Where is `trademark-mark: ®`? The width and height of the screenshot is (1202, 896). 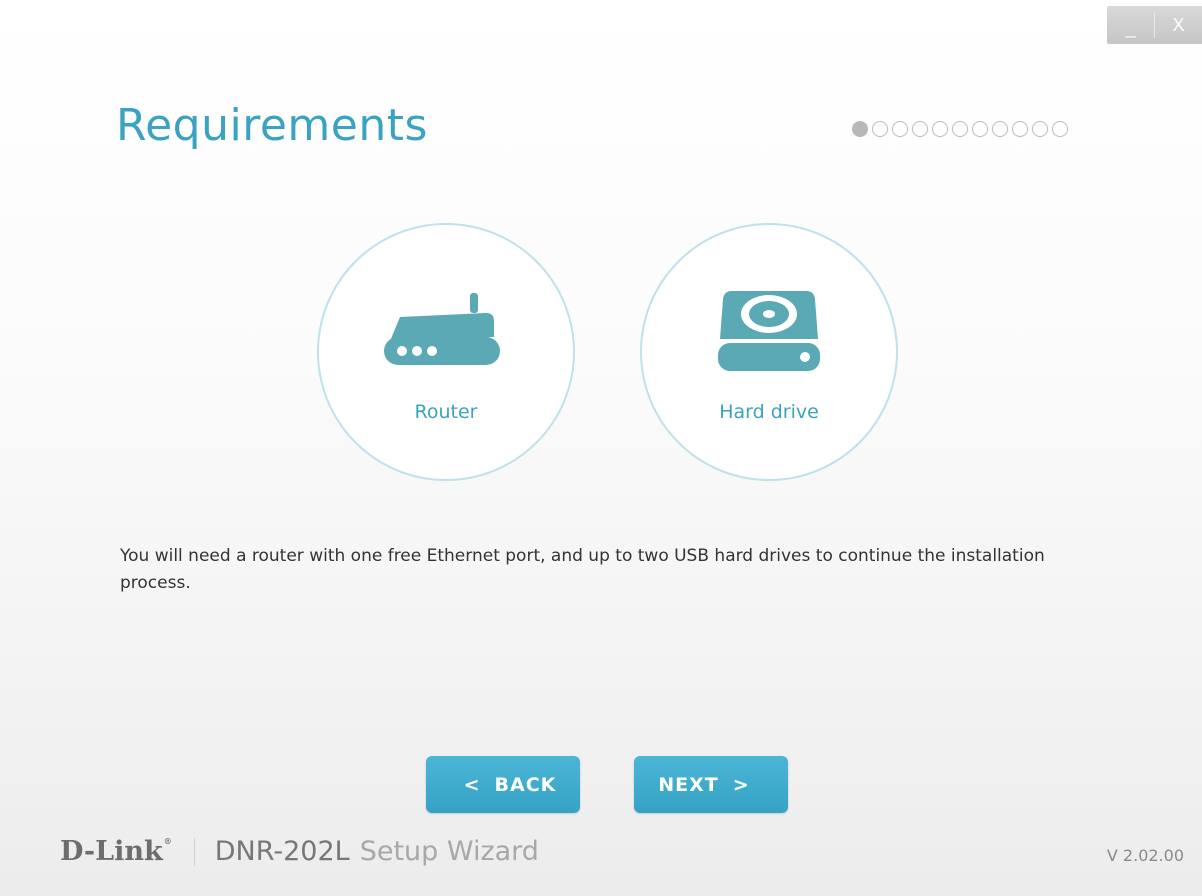 trademark-mark: ® is located at coordinates (167, 841).